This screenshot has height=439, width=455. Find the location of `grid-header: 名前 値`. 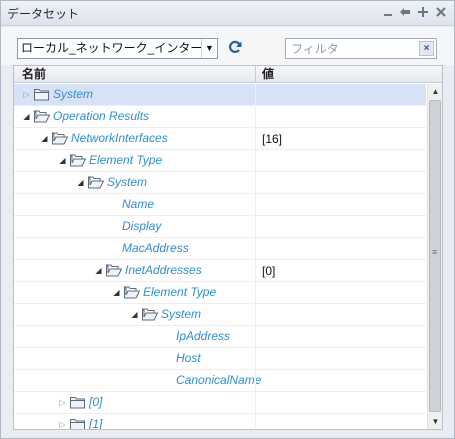

grid-header: 名前 値 is located at coordinates (228, 74).